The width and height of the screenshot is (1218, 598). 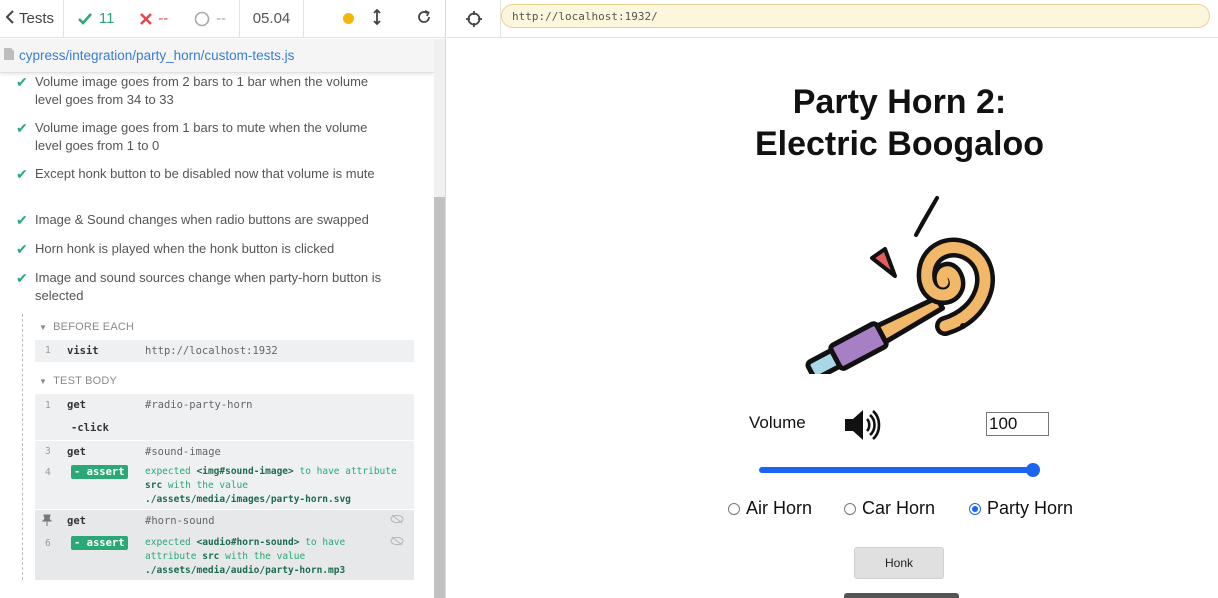 What do you see at coordinates (10, 18) in the screenshot?
I see `chevron-left-icon` at bounding box center [10, 18].